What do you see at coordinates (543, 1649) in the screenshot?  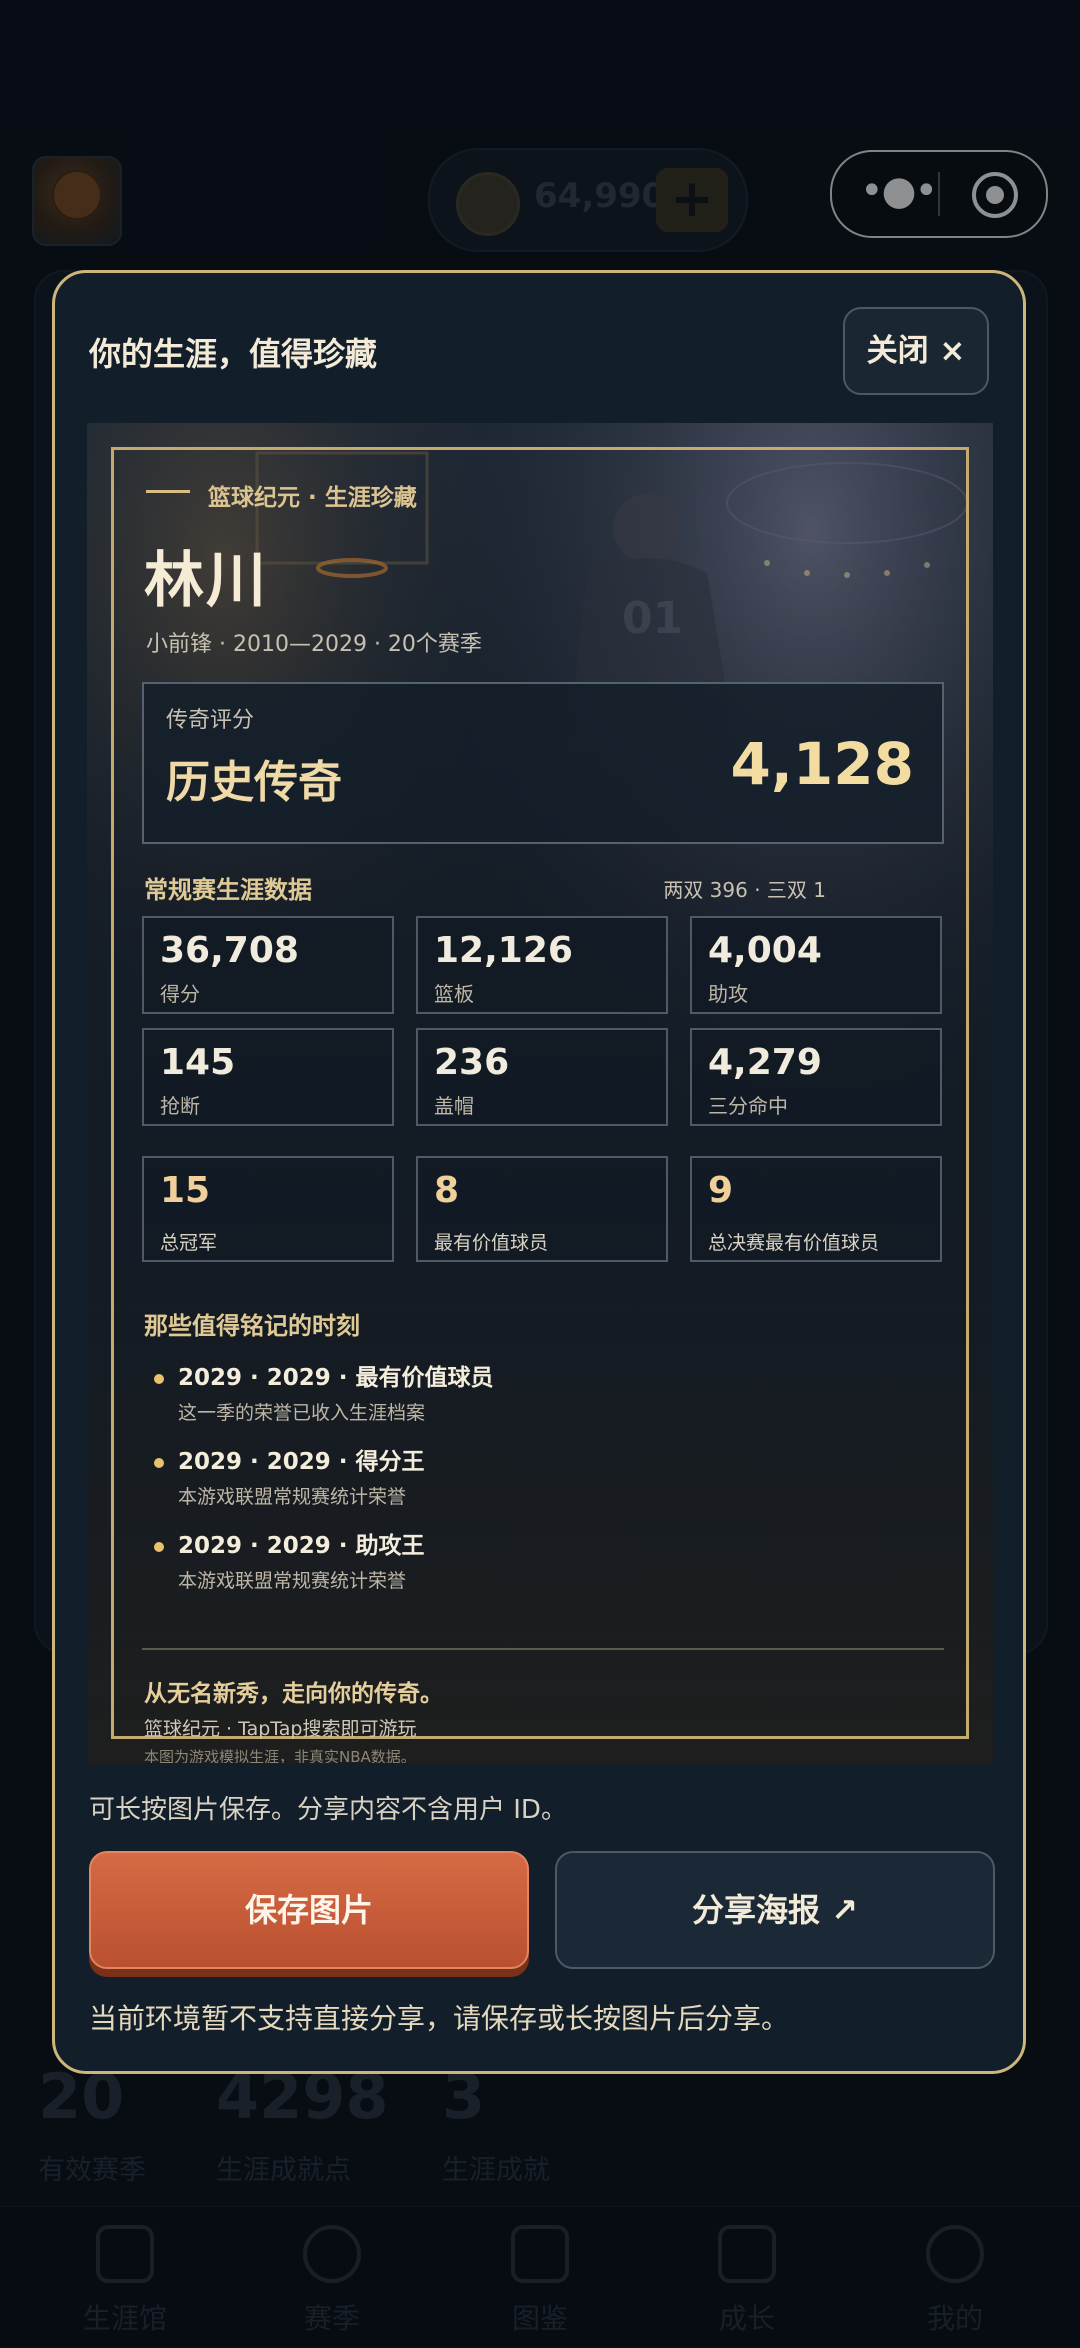 I see `poster-divider` at bounding box center [543, 1649].